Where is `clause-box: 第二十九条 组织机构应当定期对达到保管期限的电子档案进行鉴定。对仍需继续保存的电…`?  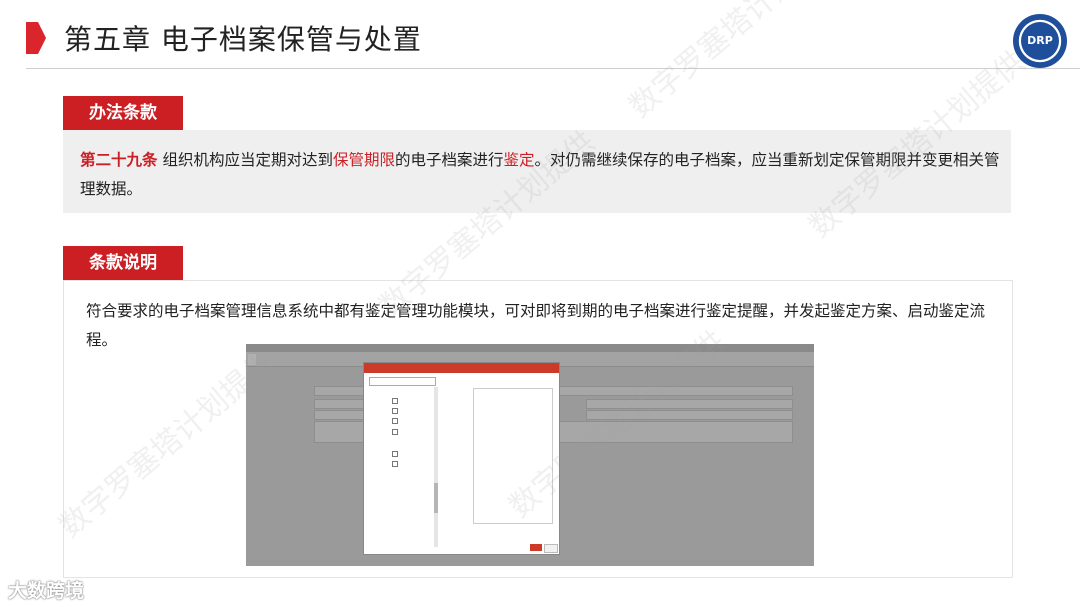 clause-box: 第二十九条 组织机构应当定期对达到保管期限的电子档案进行鉴定。对仍需继续保存的电… is located at coordinates (537, 171).